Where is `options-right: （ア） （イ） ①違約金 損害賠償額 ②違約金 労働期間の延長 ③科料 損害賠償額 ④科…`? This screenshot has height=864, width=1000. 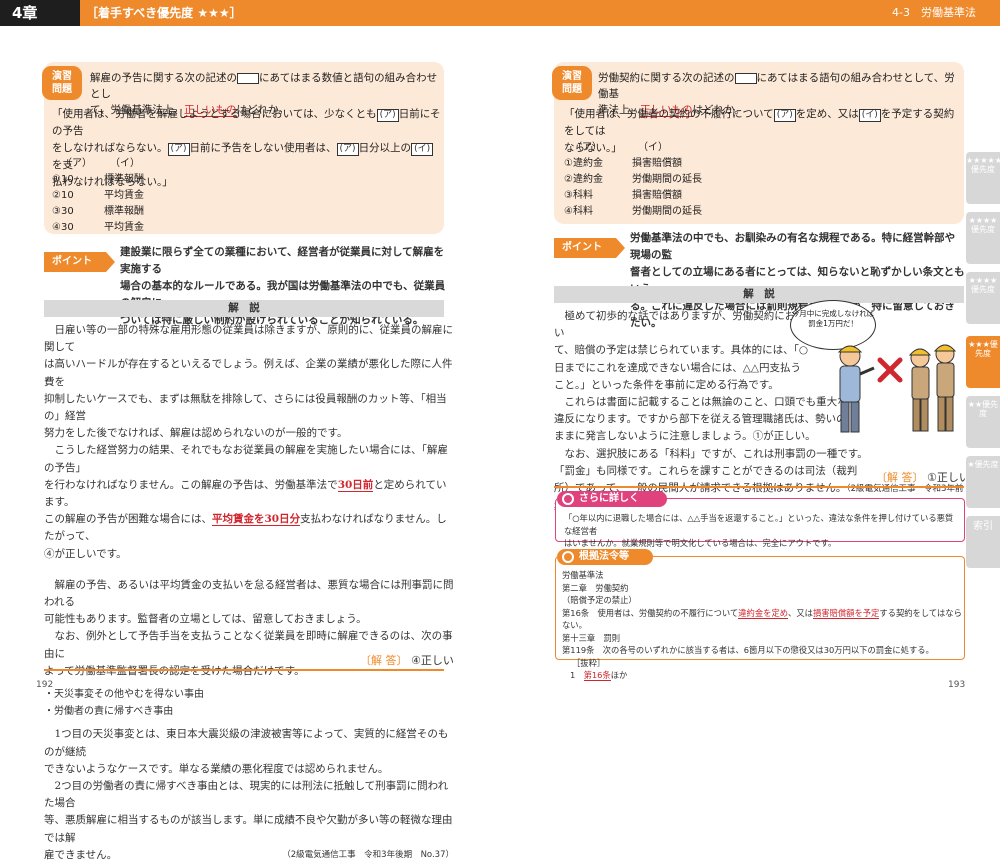
options-right: （ア） （イ） ①違約金 損害賠償額 ②違約金 労働期間の延長 ③科料 損害賠償額 ④科… is located at coordinates (633, 180).